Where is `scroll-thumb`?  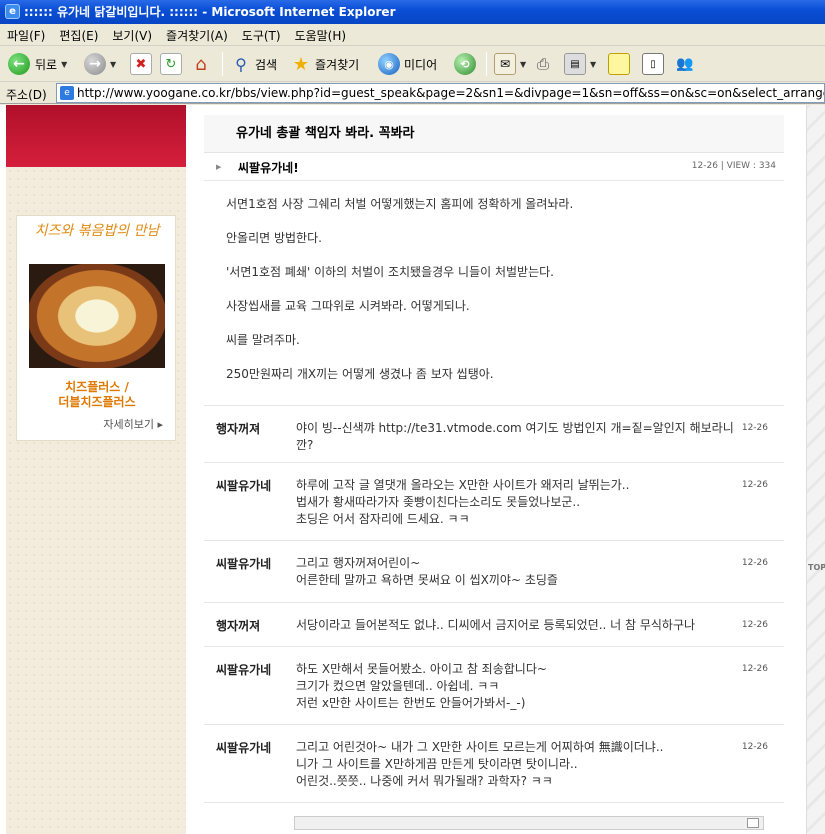
scroll-thumb is located at coordinates (753, 823).